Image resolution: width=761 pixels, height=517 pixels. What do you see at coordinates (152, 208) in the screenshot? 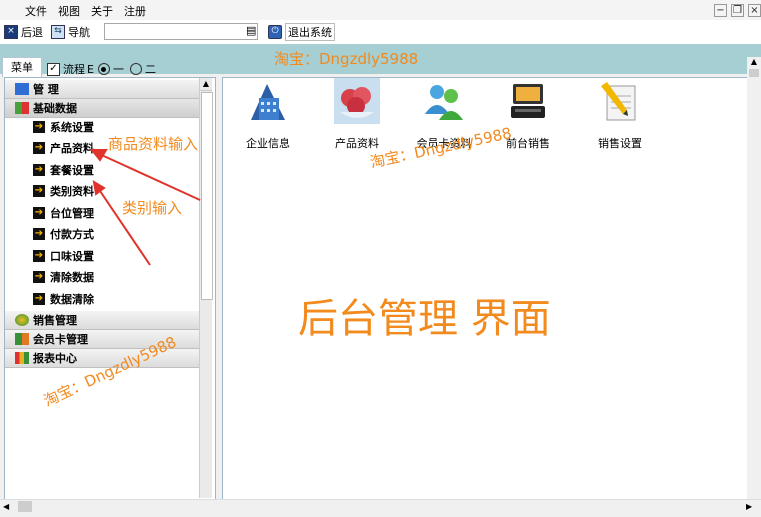
I see `note-category-input: 类别输入` at bounding box center [152, 208].